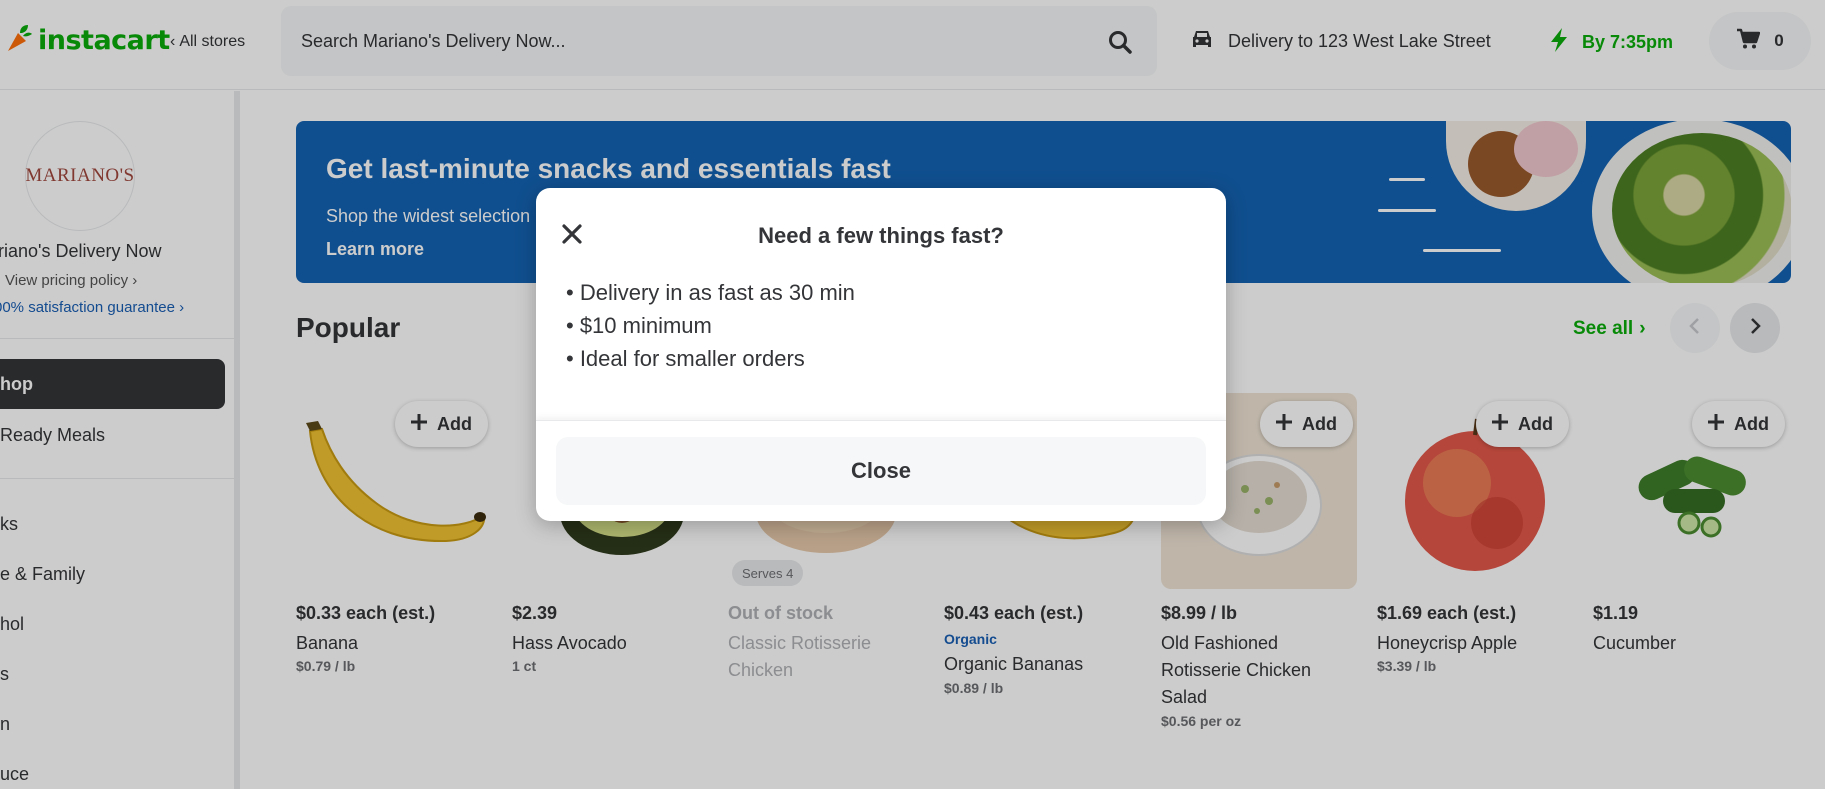 This screenshot has width=1825, height=789. I want to click on modal-title: Need a few things fast?, so click(881, 235).